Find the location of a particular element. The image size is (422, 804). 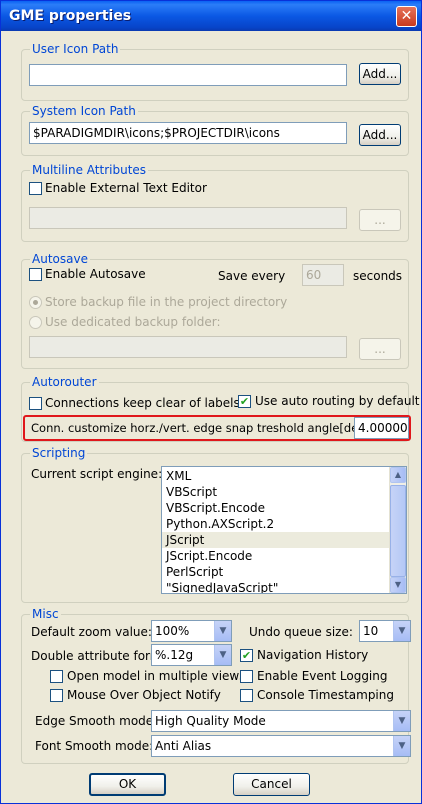

dedicated-folder-label: Use dedicated backup folder: is located at coordinates (133, 322).